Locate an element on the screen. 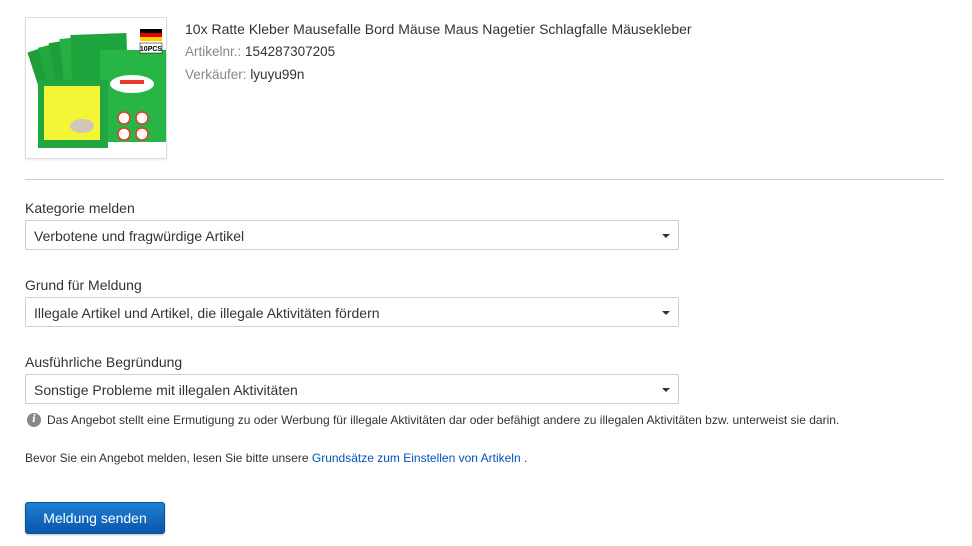  notice-suffix: . is located at coordinates (526, 458).